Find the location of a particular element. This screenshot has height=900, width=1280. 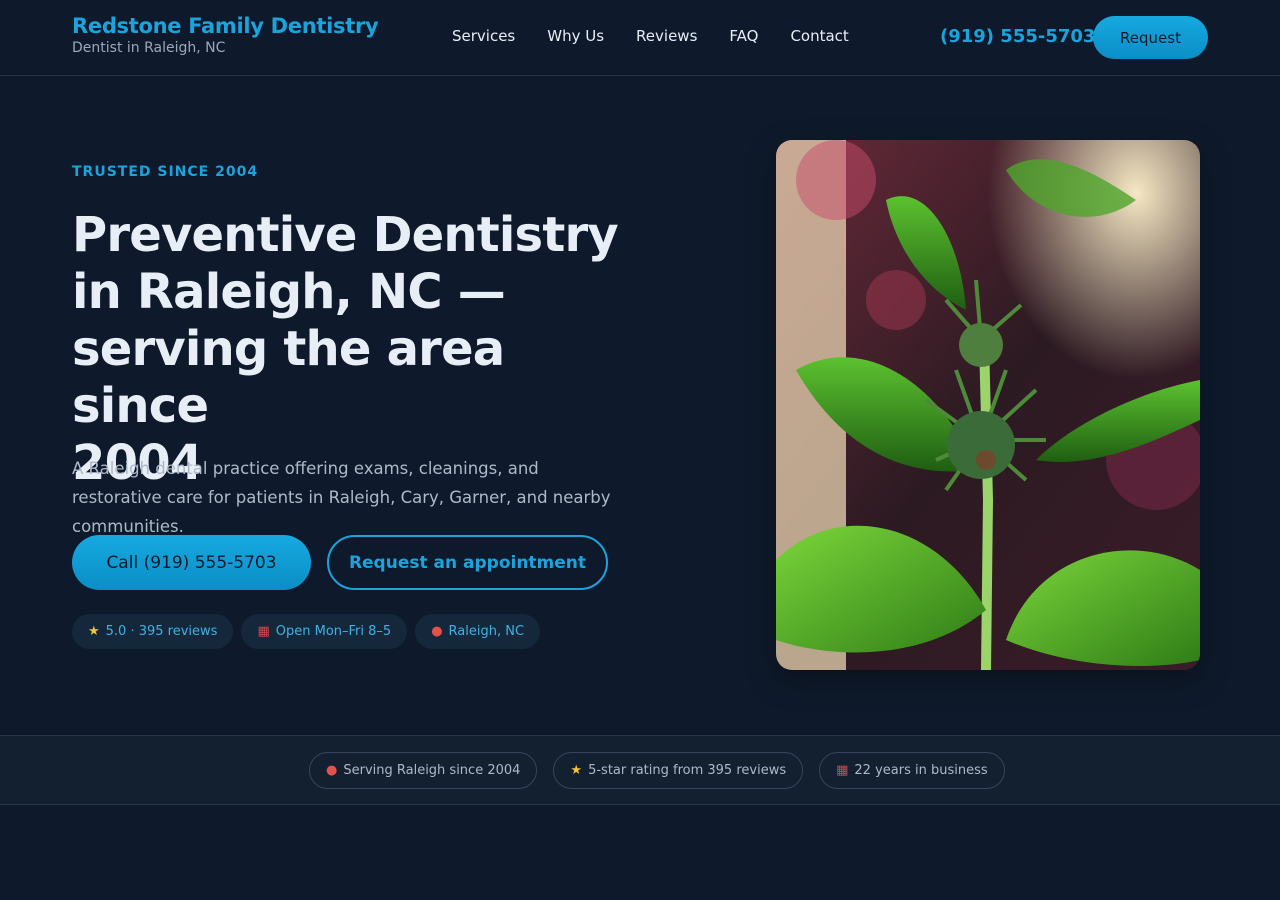

nav-link-services: Services is located at coordinates (483, 36).